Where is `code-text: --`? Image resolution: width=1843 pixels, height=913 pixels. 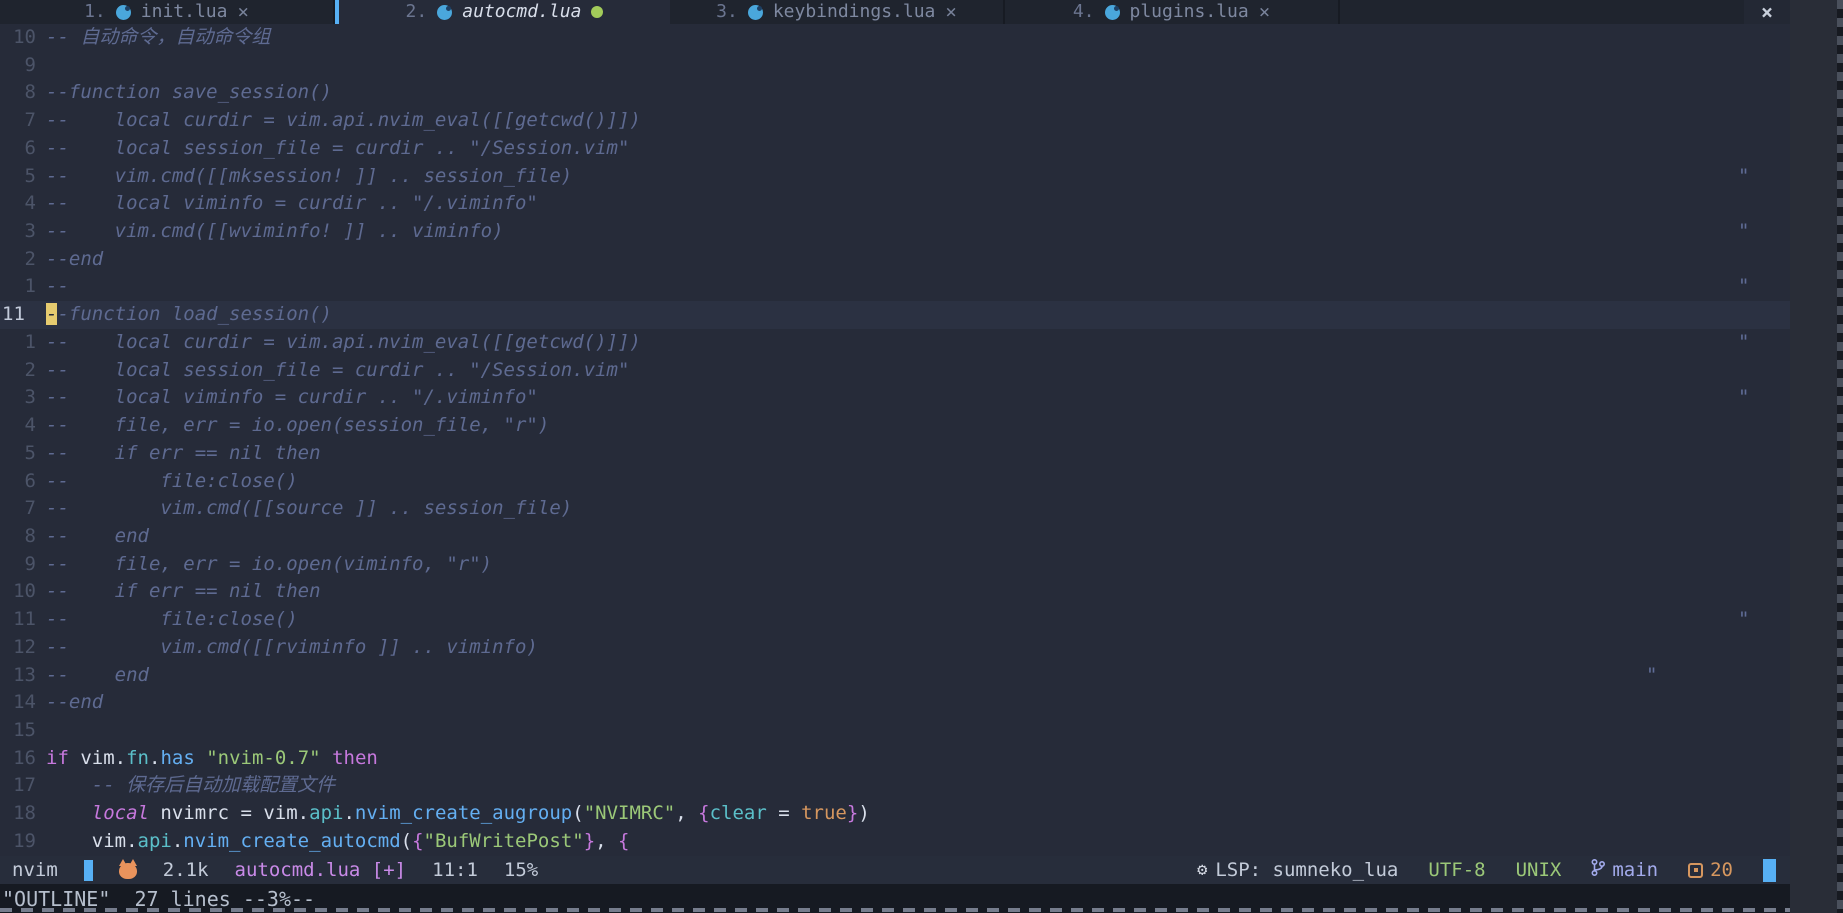
code-text: -- is located at coordinates (52, 287).